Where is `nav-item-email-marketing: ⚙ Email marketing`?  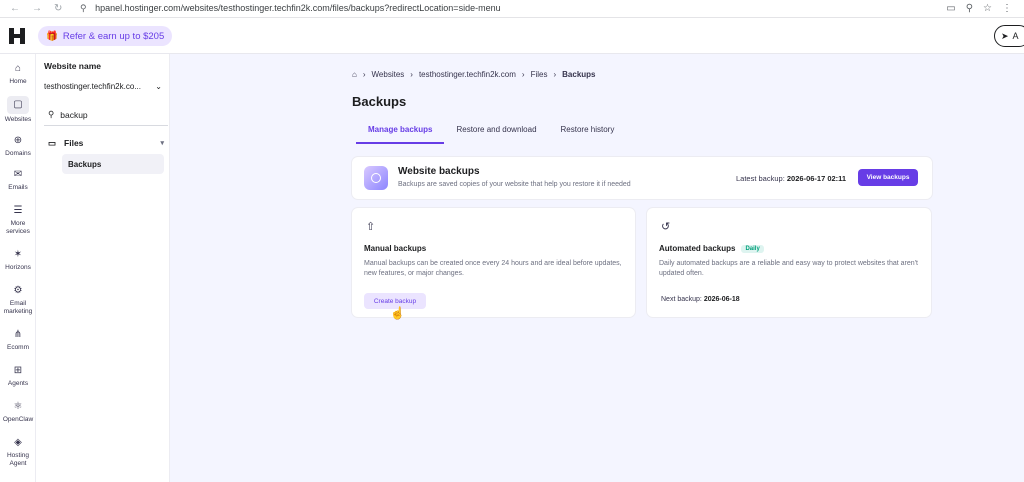 nav-item-email-marketing: ⚙ Email marketing is located at coordinates (18, 300).